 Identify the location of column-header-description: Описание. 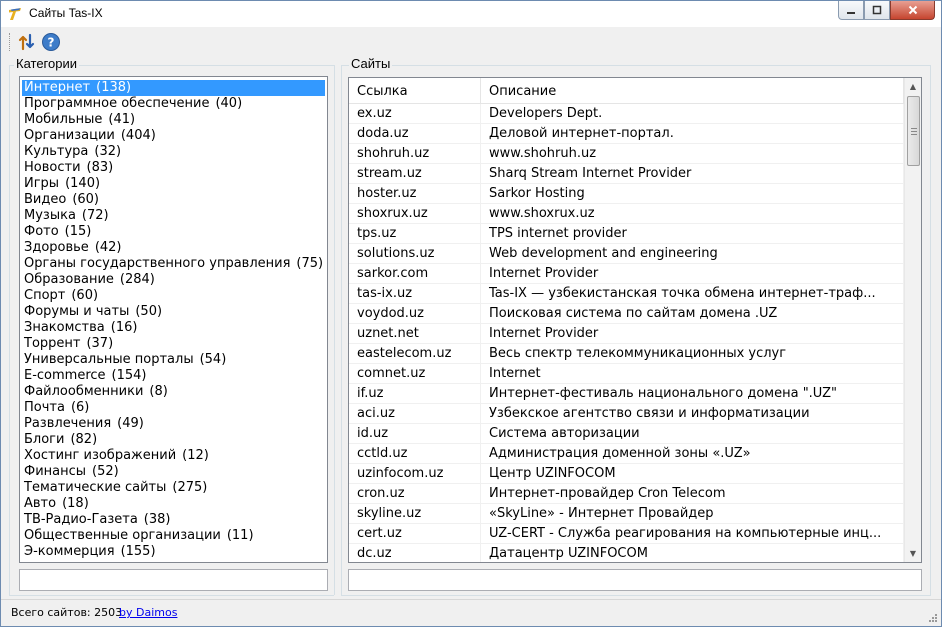
(692, 91).